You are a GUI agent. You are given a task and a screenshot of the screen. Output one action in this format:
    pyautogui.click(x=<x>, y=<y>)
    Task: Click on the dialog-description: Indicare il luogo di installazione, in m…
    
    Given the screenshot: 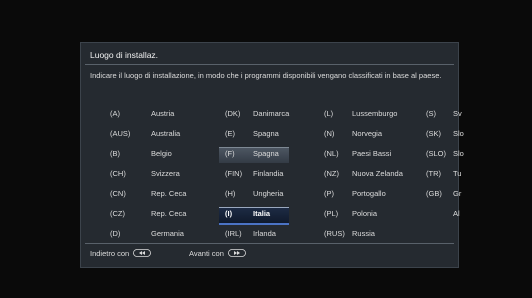 What is the action you would take?
    pyautogui.click(x=266, y=75)
    